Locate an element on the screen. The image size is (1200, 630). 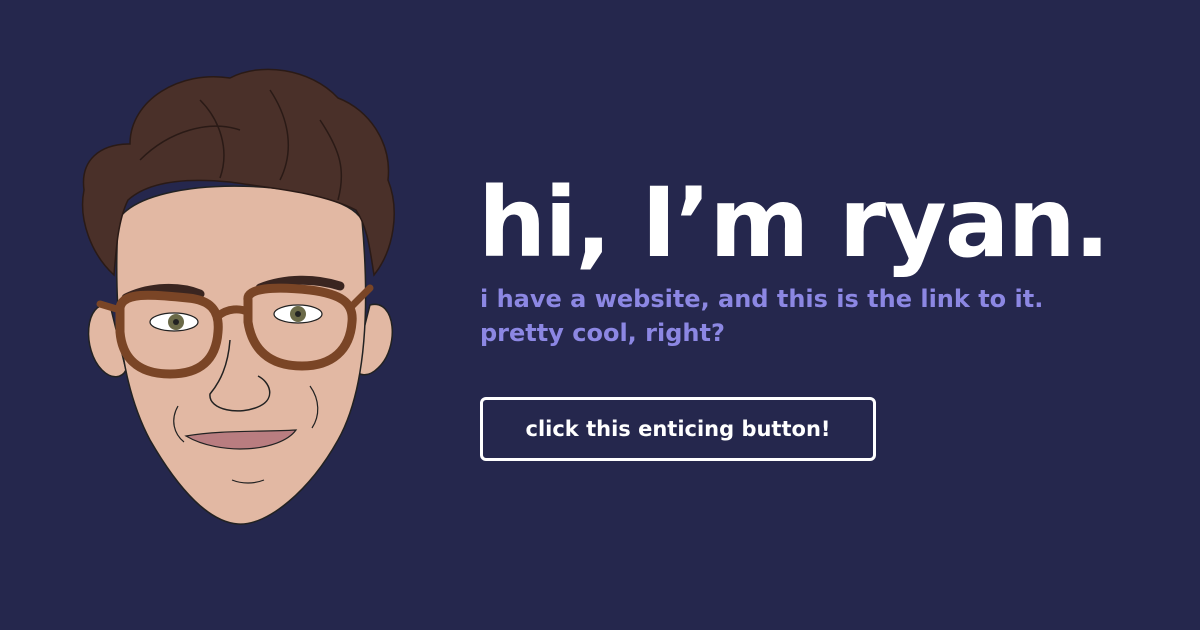
tagline-line-2: pretty cool, right? is located at coordinates (602, 333).